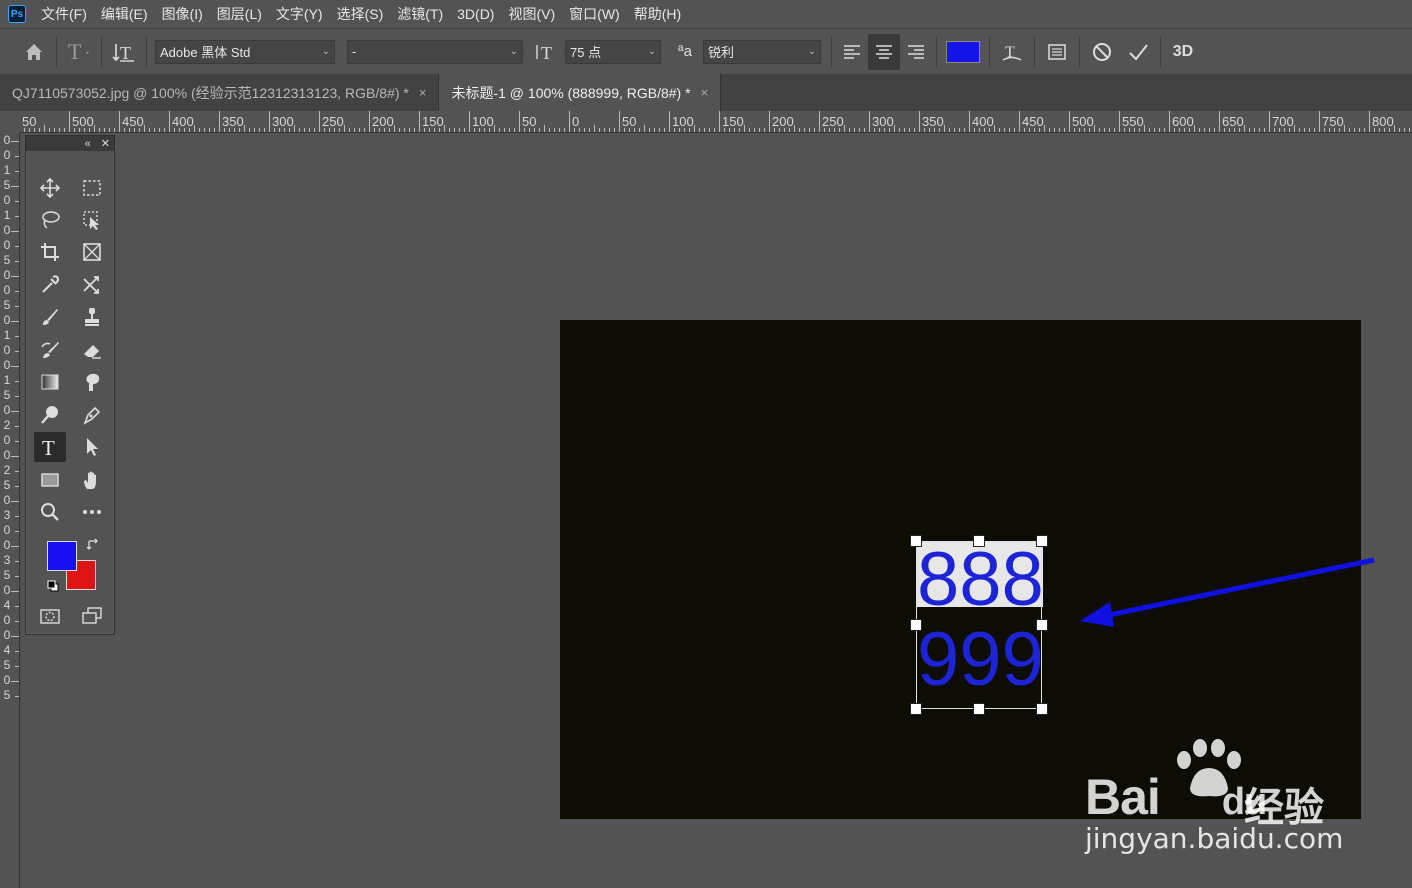  Describe the element at coordinates (92, 252) in the screenshot. I see `frame-tool-icon` at that location.